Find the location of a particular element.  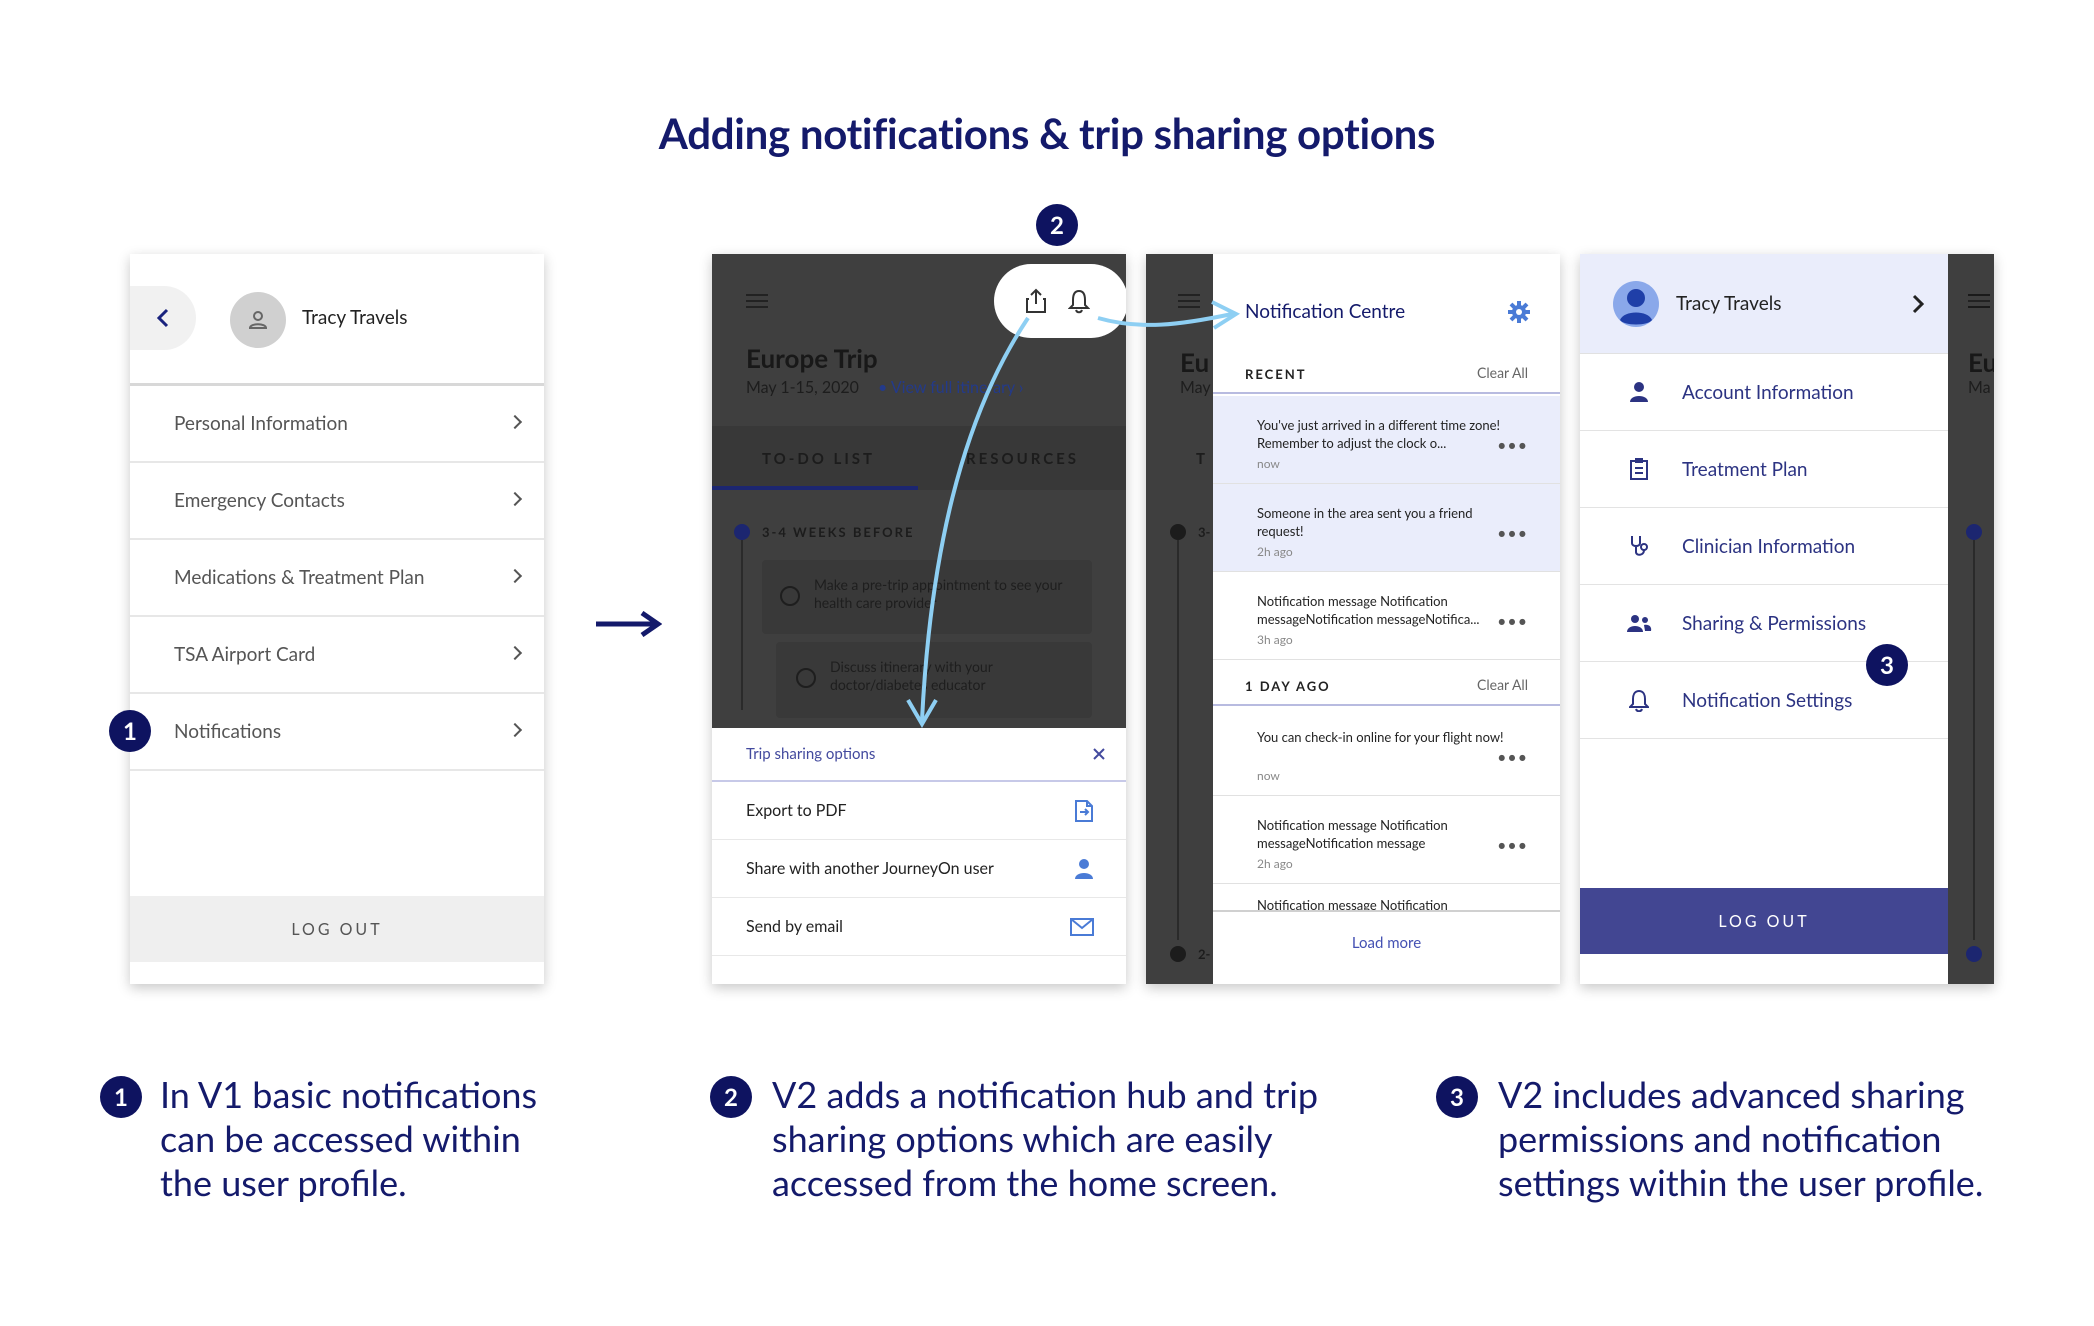

caption-badge-3: 3 is located at coordinates (1457, 1097).